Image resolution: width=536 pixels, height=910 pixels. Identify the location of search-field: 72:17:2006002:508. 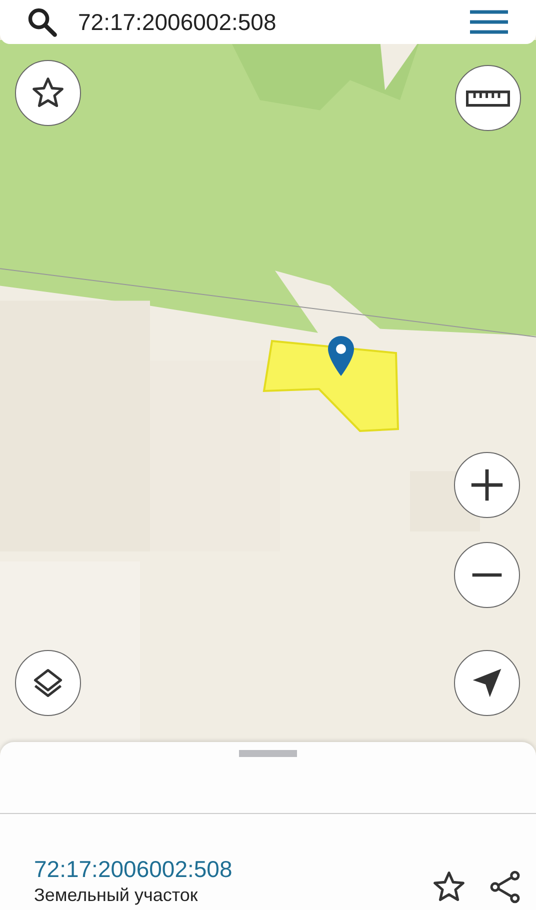
(264, 22).